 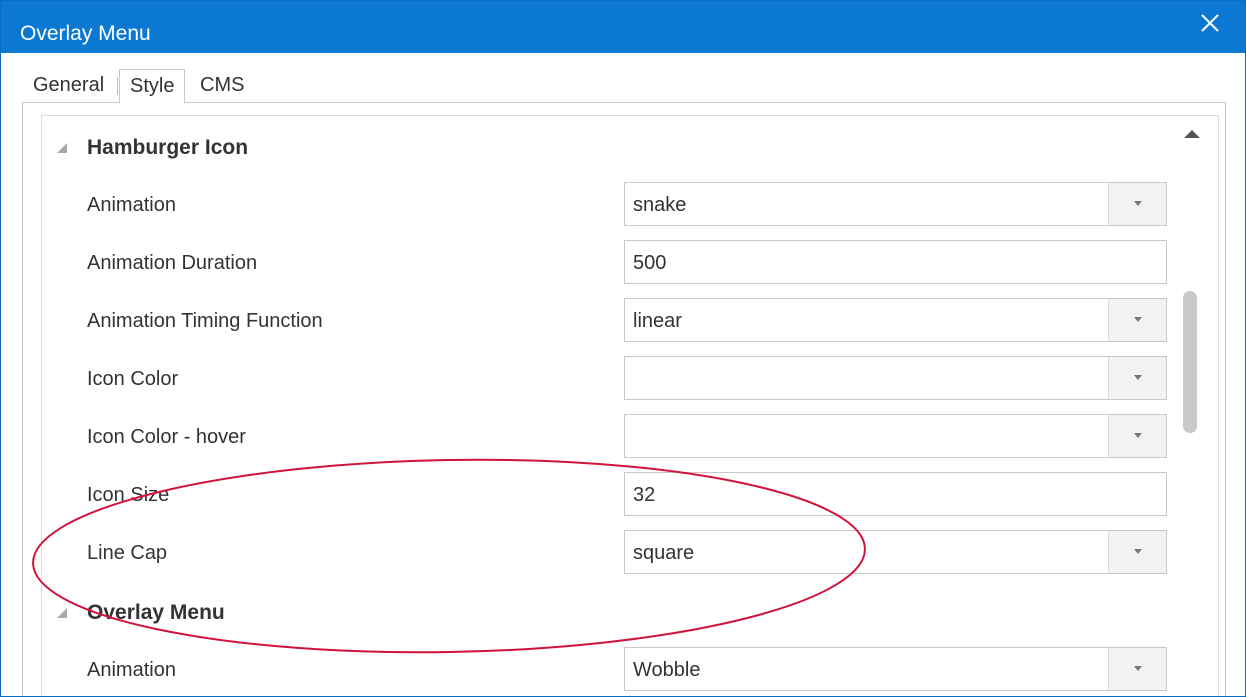 What do you see at coordinates (168, 147) in the screenshot?
I see `section-title: Hamburger Icon` at bounding box center [168, 147].